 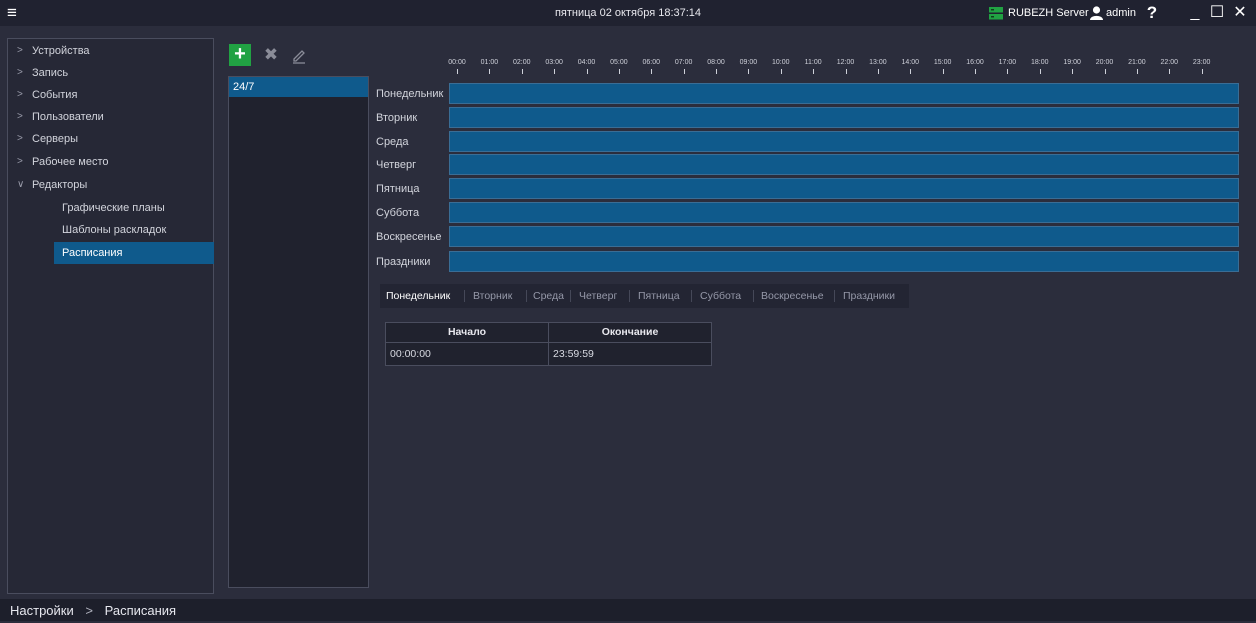 I want to click on tab-monday: Понедельник, so click(x=418, y=296).